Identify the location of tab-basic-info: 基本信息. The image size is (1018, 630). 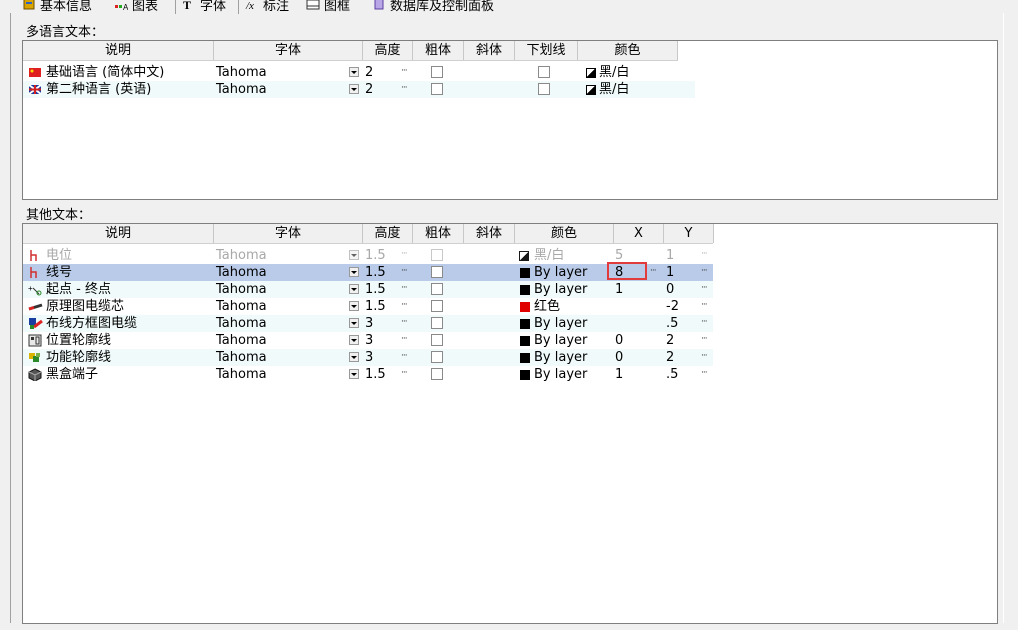
(57, 7).